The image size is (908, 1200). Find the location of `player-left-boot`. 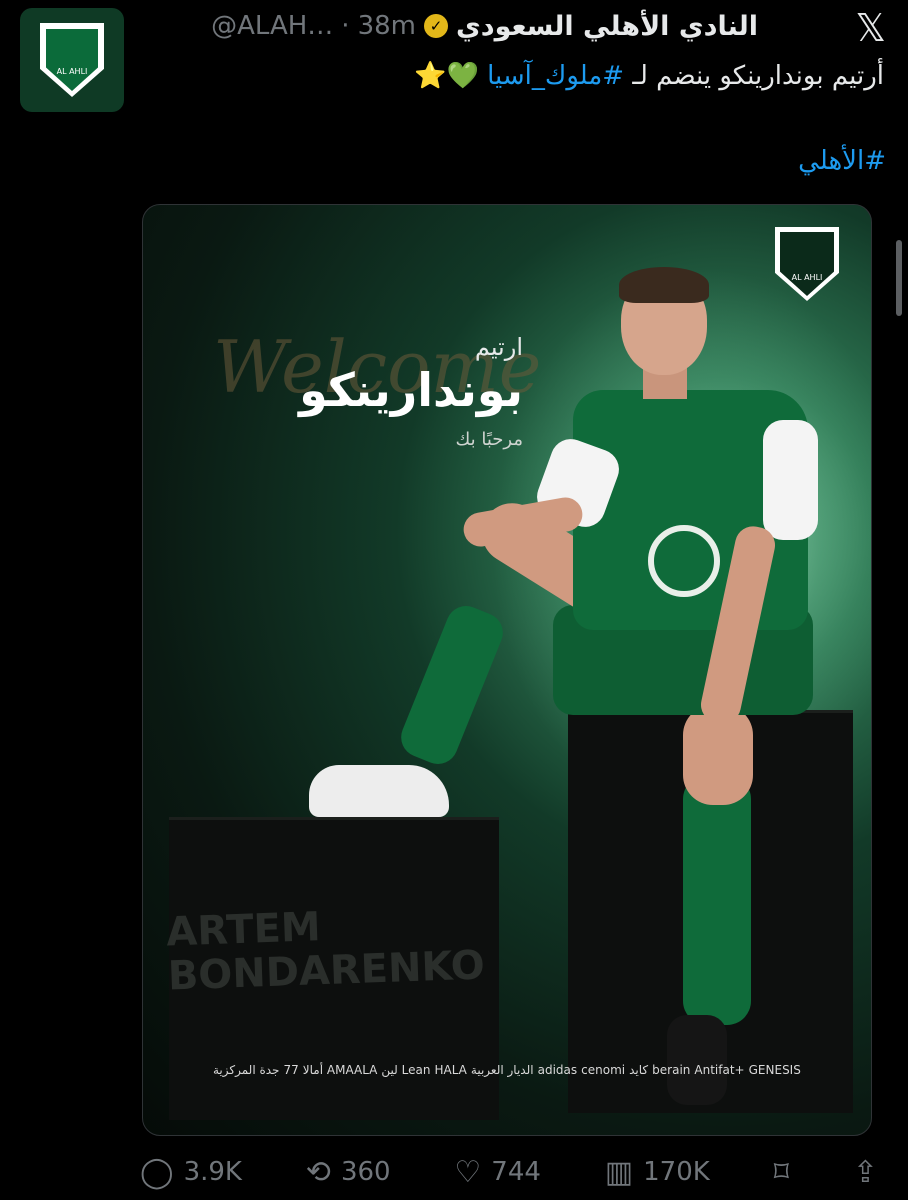

player-left-boot is located at coordinates (379, 791).